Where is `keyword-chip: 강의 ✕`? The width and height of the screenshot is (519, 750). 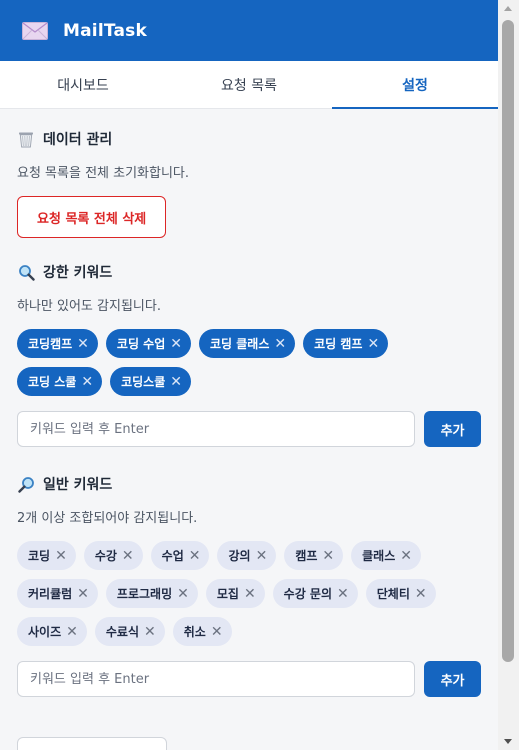
keyword-chip: 강의 ✕ is located at coordinates (247, 555).